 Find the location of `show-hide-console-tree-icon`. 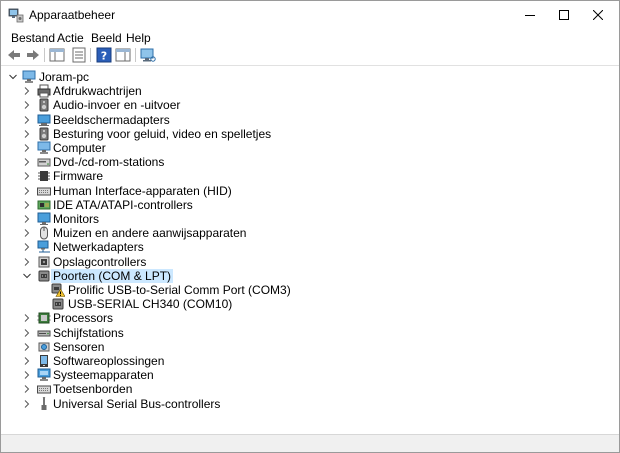

show-hide-console-tree-icon is located at coordinates (57, 55).